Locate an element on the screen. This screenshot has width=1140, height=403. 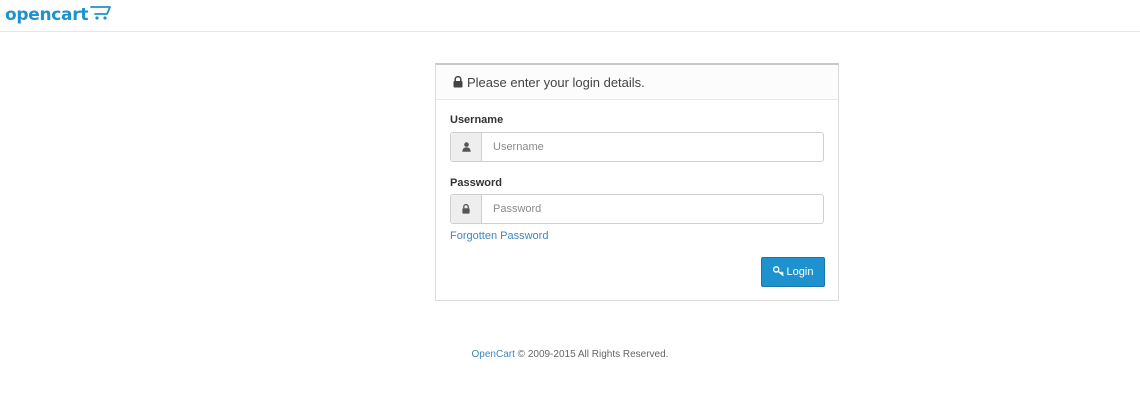
password-label: Password is located at coordinates (476, 183).